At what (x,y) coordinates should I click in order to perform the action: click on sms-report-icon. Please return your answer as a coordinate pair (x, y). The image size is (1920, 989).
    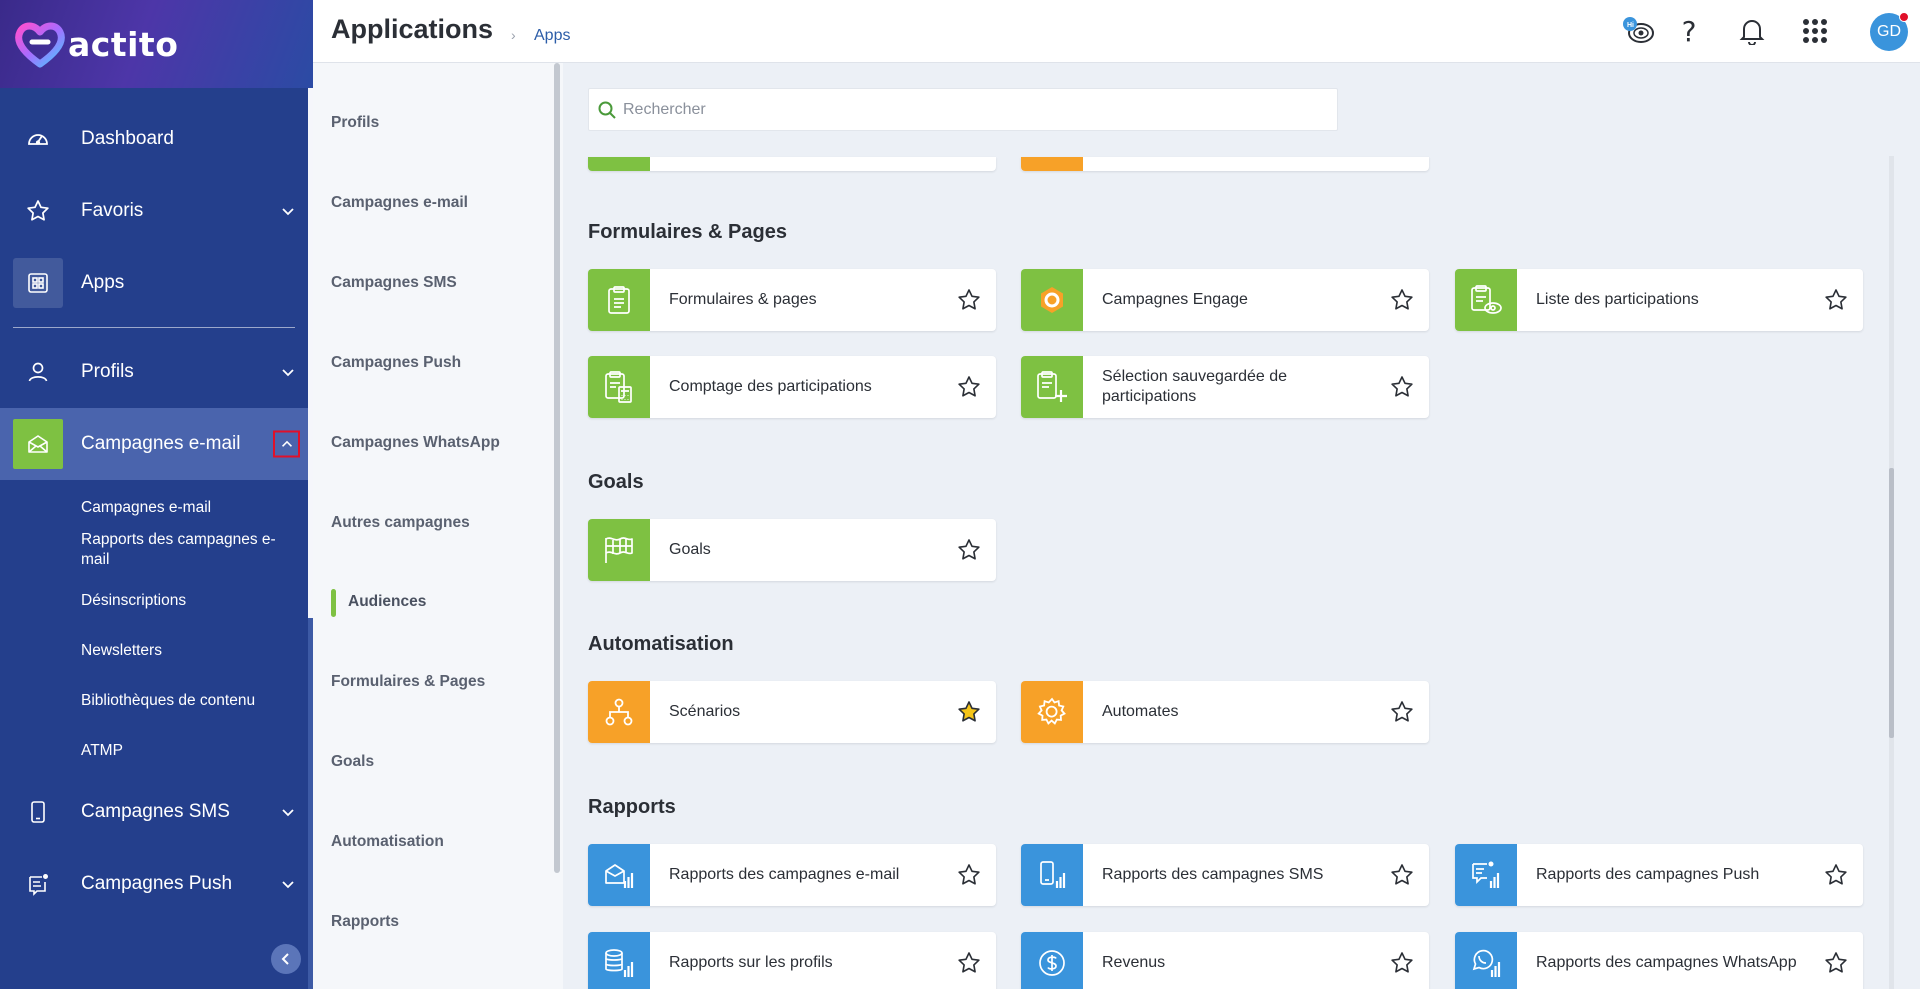
    Looking at the image, I should click on (1052, 875).